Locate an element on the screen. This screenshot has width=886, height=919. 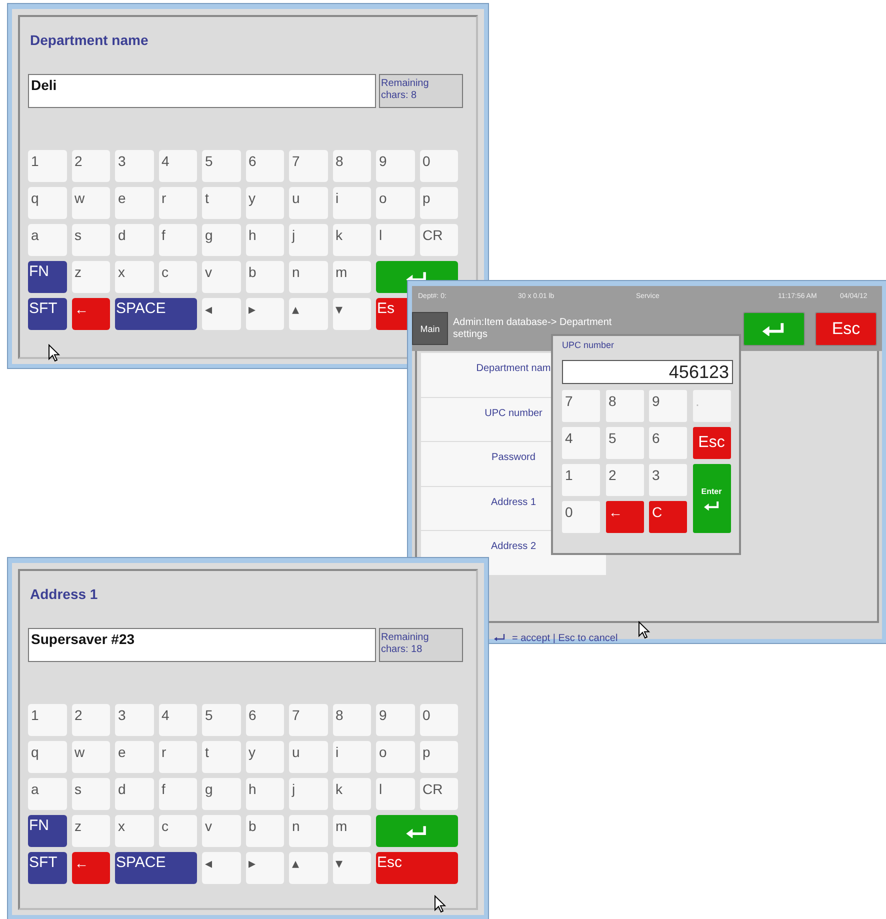
keypad-key: C is located at coordinates (668, 517).